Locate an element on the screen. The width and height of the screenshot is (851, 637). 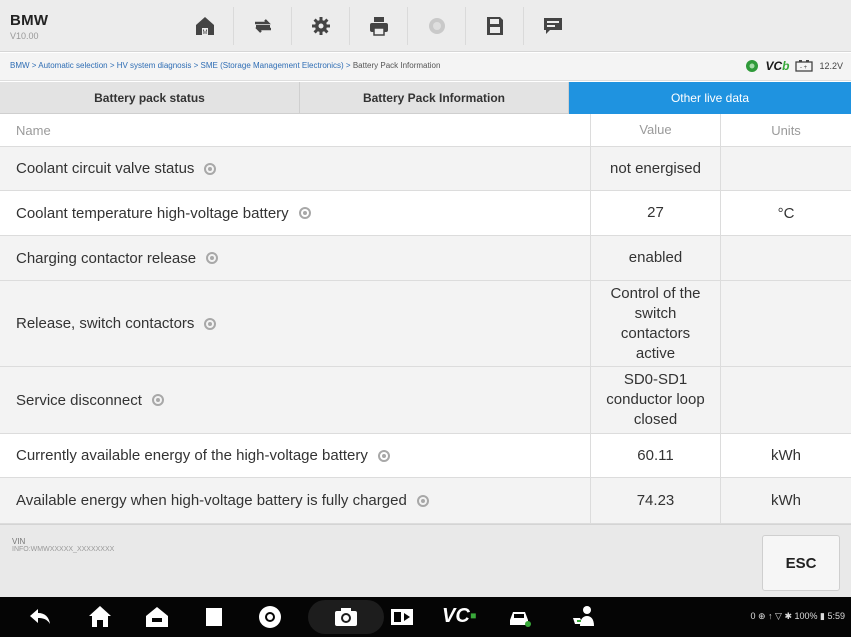
vci-status: VCb is located at coordinates (777, 66).